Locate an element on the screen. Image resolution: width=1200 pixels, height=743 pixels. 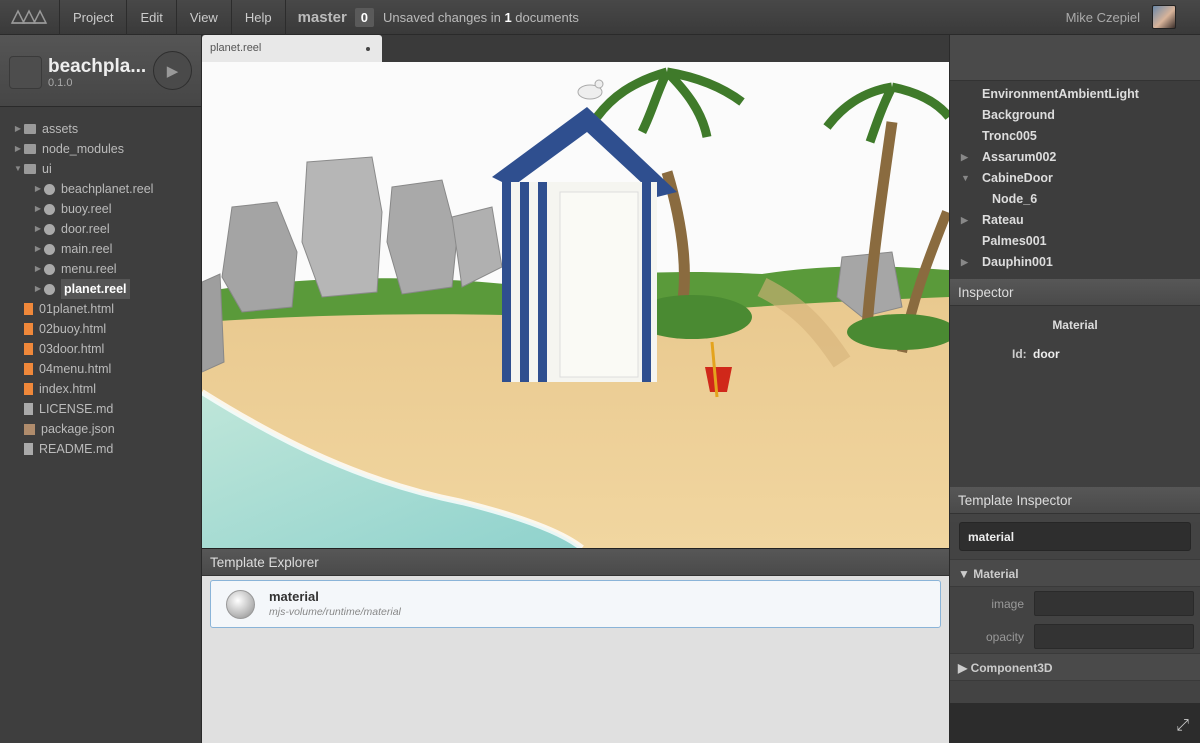
inspector-panel: Inspector Material Id: door is located at coordinates (1075, 383).